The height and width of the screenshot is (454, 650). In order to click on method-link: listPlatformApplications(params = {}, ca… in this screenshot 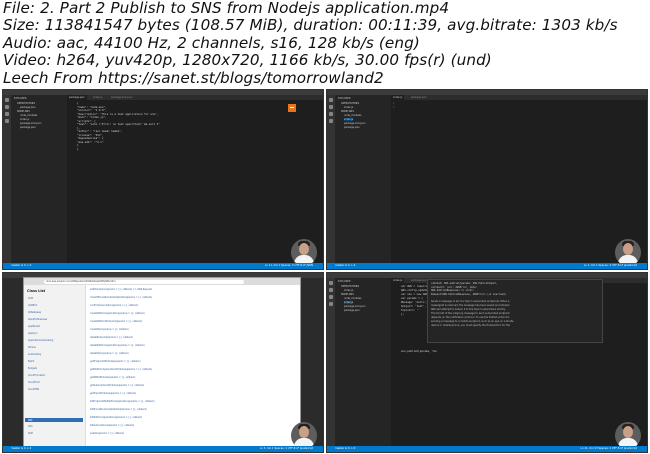, I will do `click(116, 417)`.